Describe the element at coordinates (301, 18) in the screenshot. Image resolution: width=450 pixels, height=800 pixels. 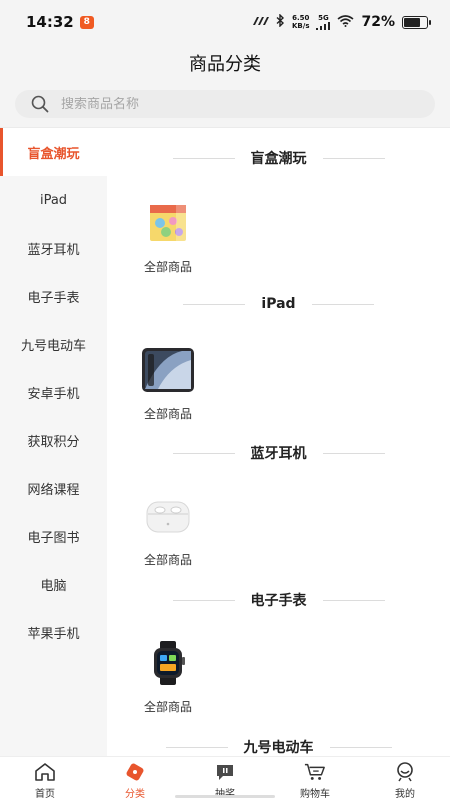
I see `net-speed-value: 6.50` at that location.